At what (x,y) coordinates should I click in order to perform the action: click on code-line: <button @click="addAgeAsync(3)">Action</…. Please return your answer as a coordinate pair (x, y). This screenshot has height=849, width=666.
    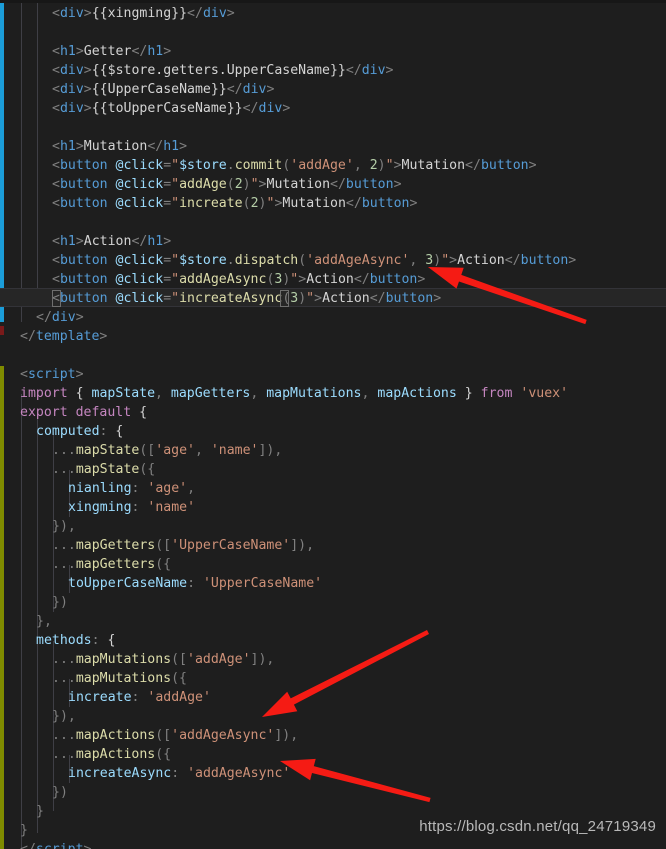
    Looking at the image, I should click on (333, 279).